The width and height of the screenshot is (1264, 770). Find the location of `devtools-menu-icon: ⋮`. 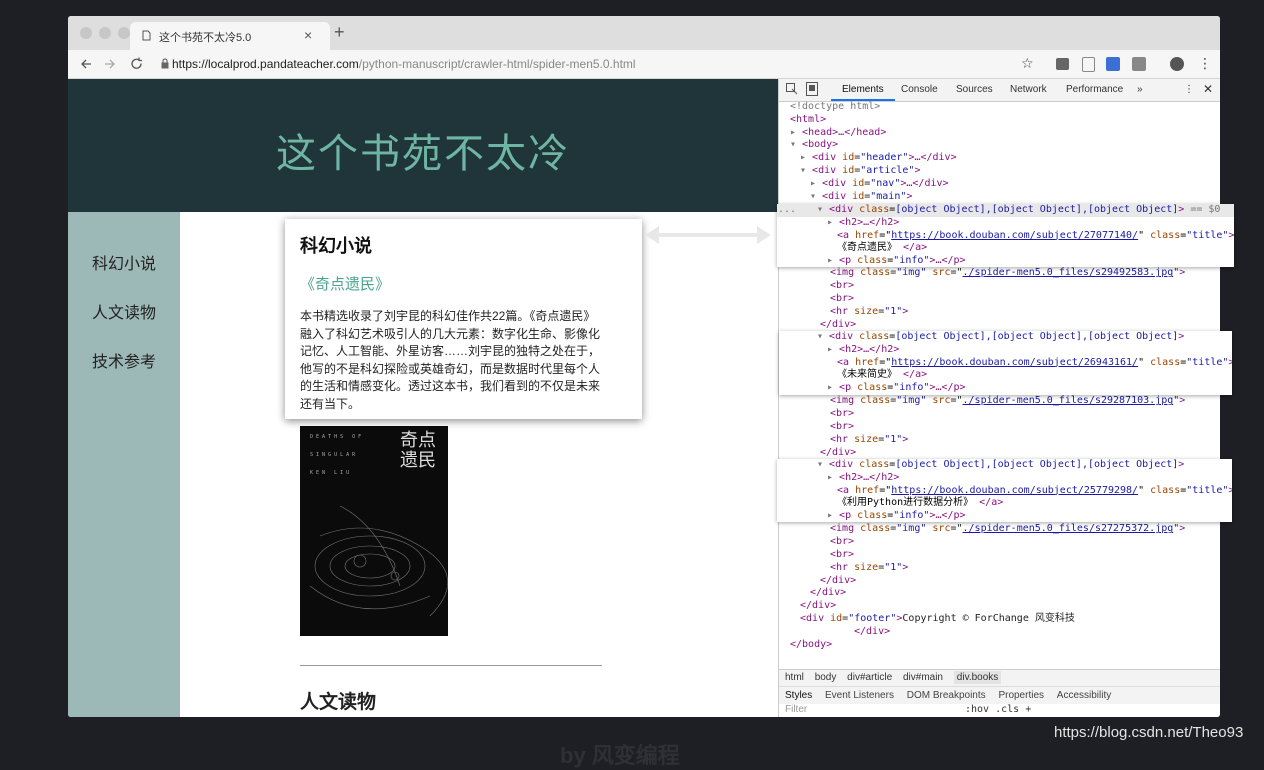

devtools-menu-icon: ⋮ is located at coordinates (1189, 89).